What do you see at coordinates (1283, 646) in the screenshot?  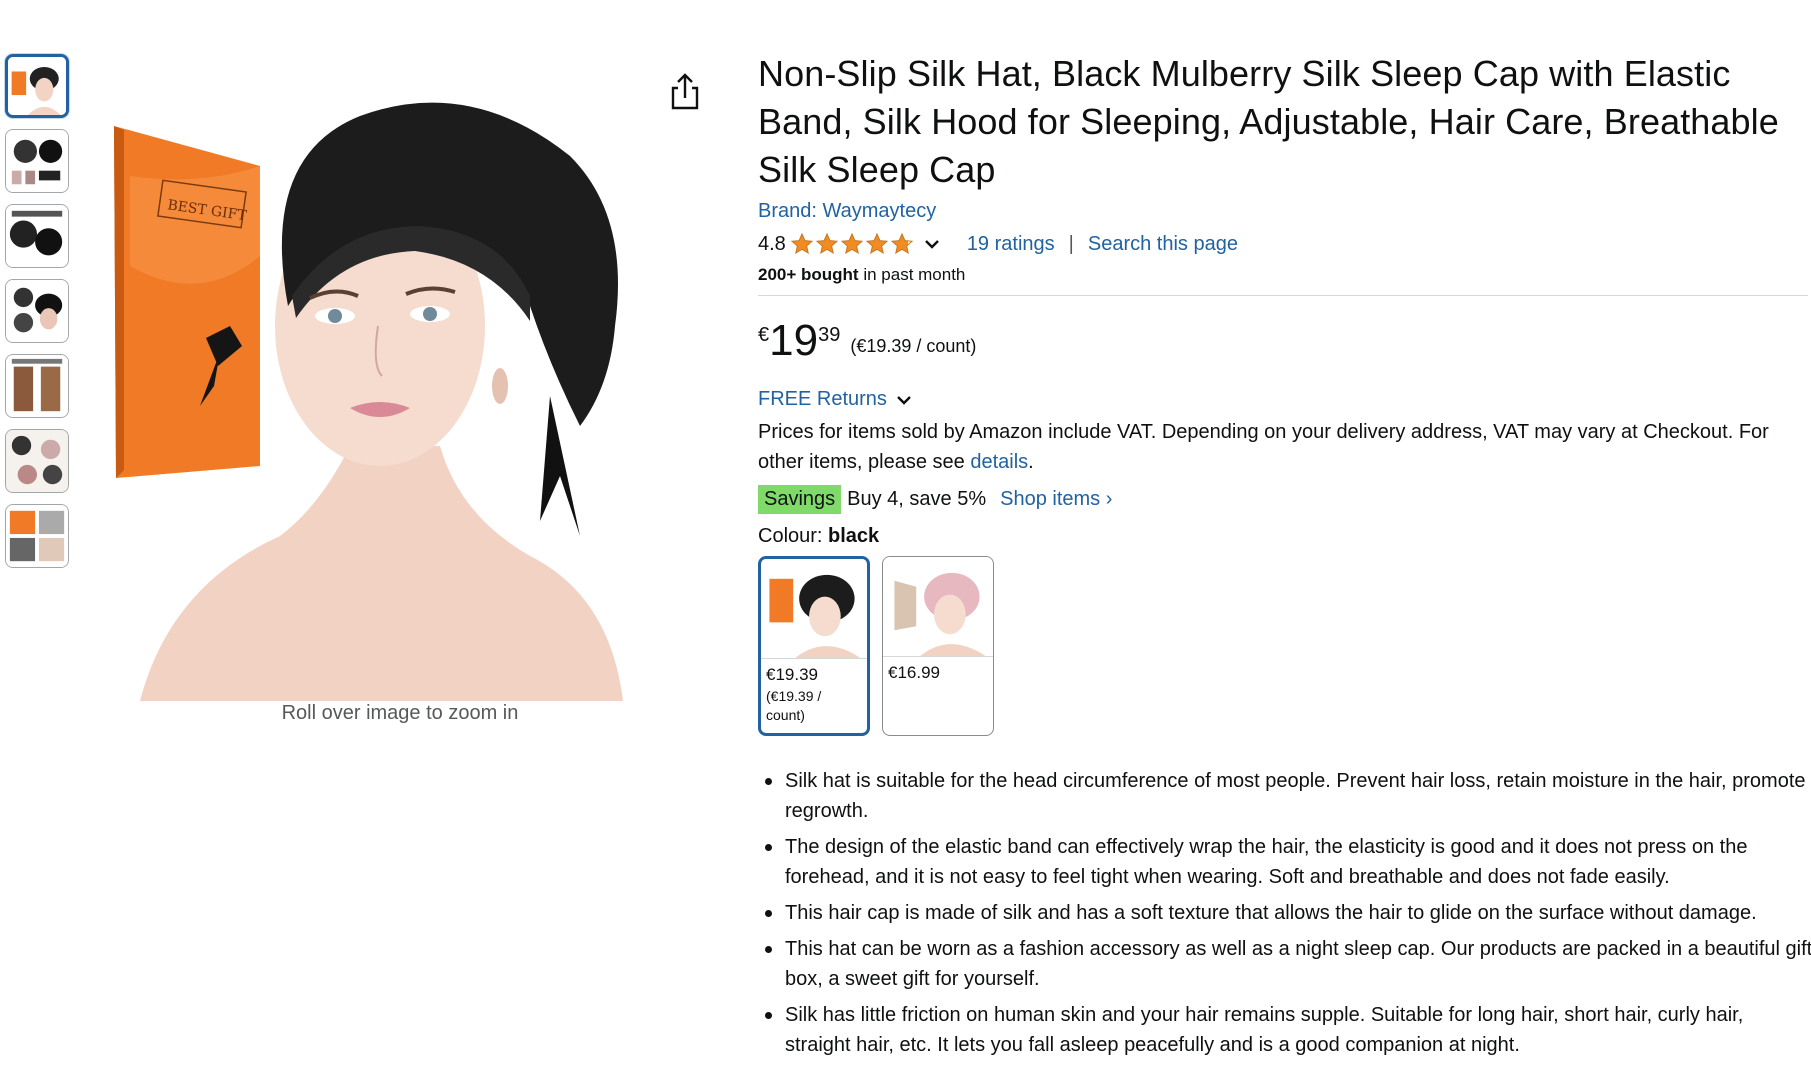 I see `colour-swatches: €19.39 (€19.39 / count) €16.99` at bounding box center [1283, 646].